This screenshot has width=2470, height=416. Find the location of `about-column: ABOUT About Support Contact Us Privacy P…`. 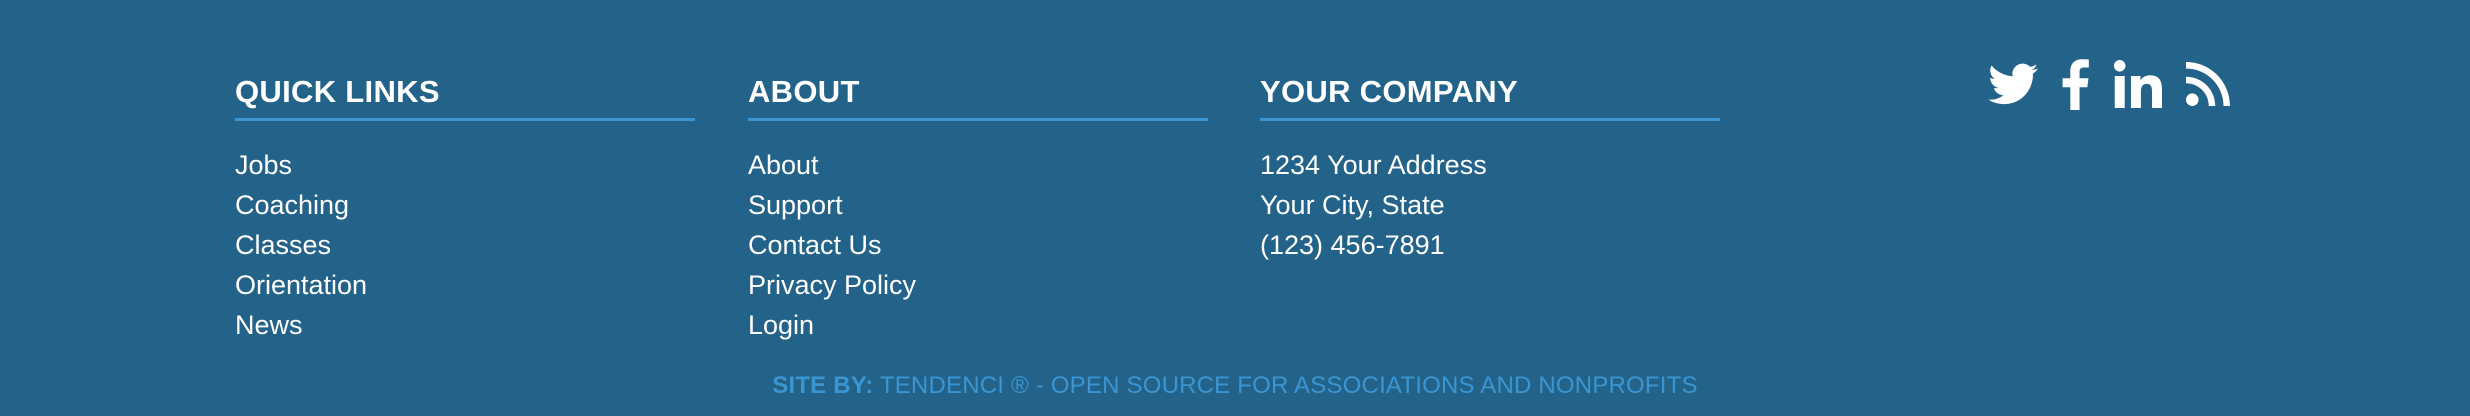

about-column: ABOUT About Support Contact Us Privacy P… is located at coordinates (978, 208).